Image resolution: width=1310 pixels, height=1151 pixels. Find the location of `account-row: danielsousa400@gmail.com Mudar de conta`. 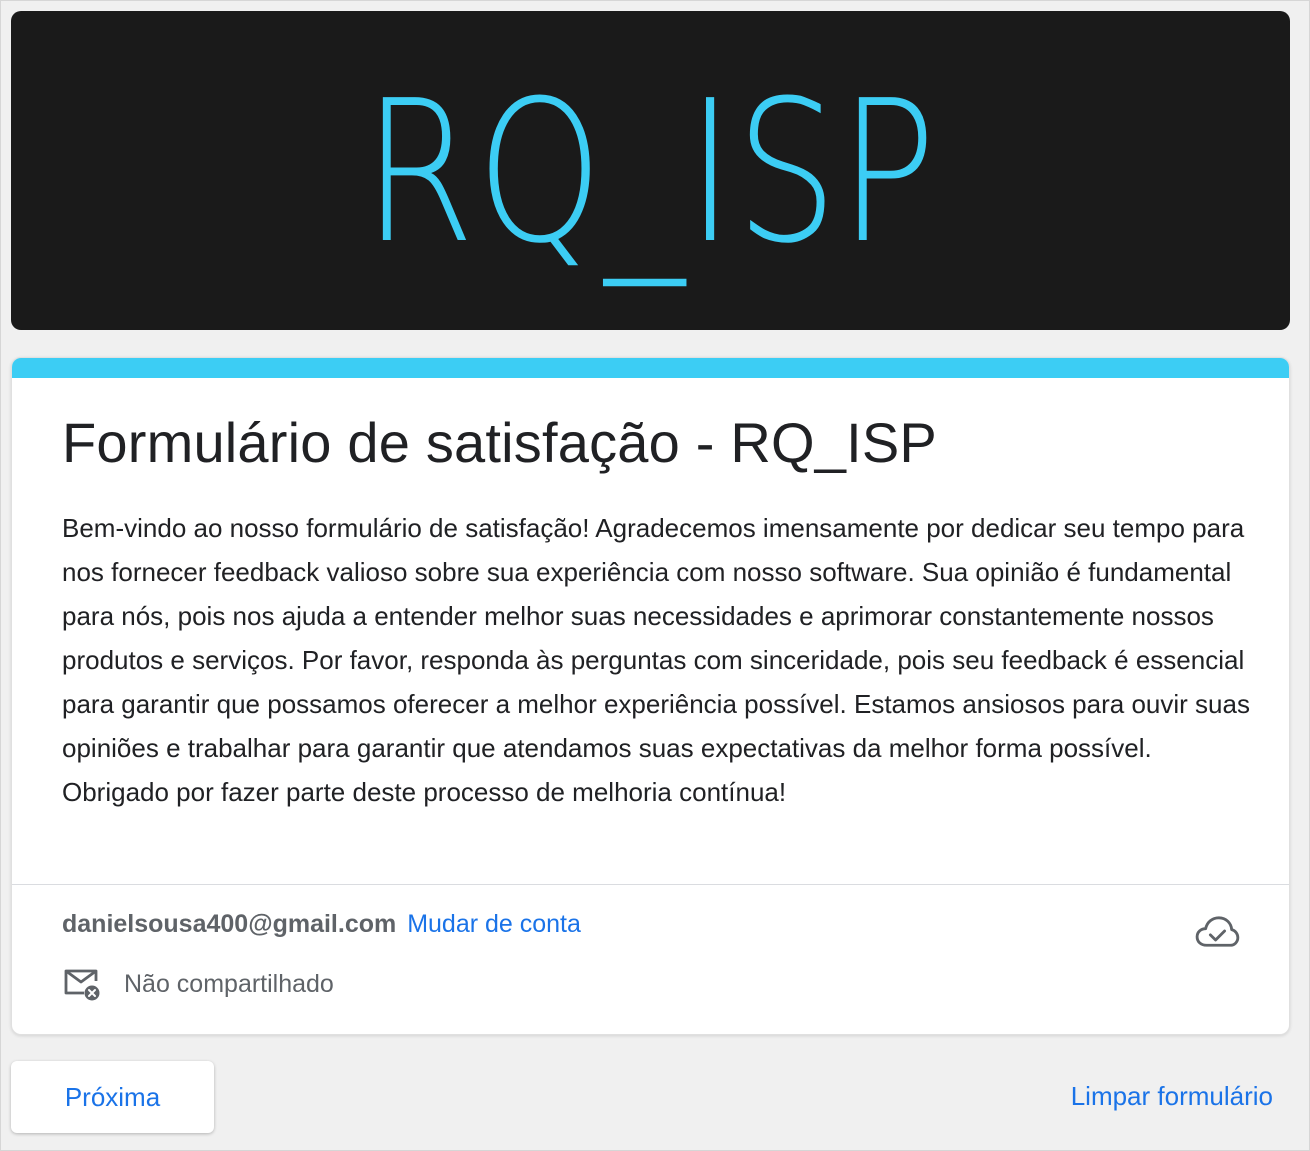

account-row: danielsousa400@gmail.com Mudar de conta is located at coordinates (321, 924).